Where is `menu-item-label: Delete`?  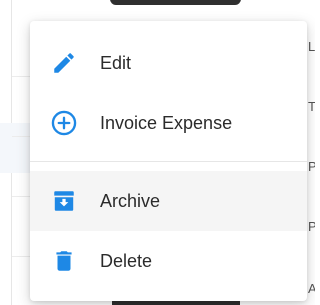
menu-item-label: Delete is located at coordinates (126, 260).